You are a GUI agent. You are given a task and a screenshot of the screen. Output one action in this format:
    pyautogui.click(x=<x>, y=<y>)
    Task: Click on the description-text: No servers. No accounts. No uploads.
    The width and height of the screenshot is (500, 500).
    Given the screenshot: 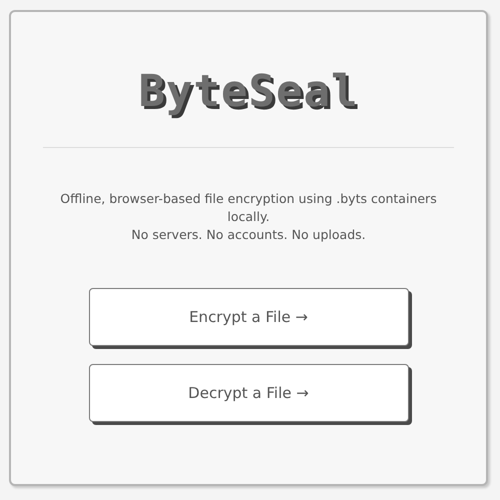 What is the action you would take?
    pyautogui.click(x=248, y=235)
    